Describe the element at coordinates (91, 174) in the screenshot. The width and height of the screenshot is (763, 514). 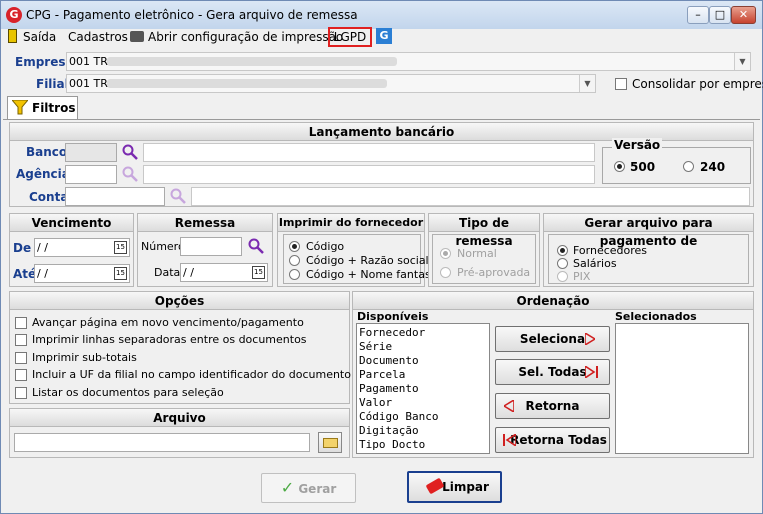
I see `agencia-input` at that location.